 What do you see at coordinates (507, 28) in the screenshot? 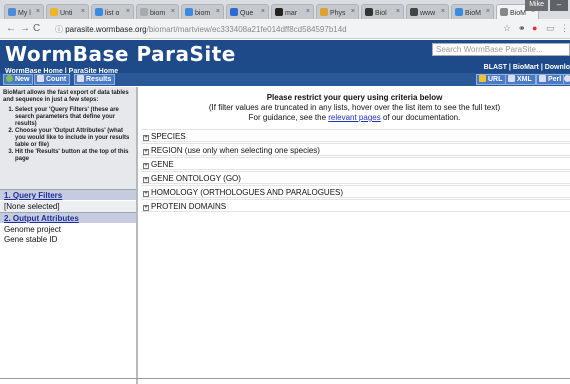
I see `bookmark-star-icon: ☆` at bounding box center [507, 28].